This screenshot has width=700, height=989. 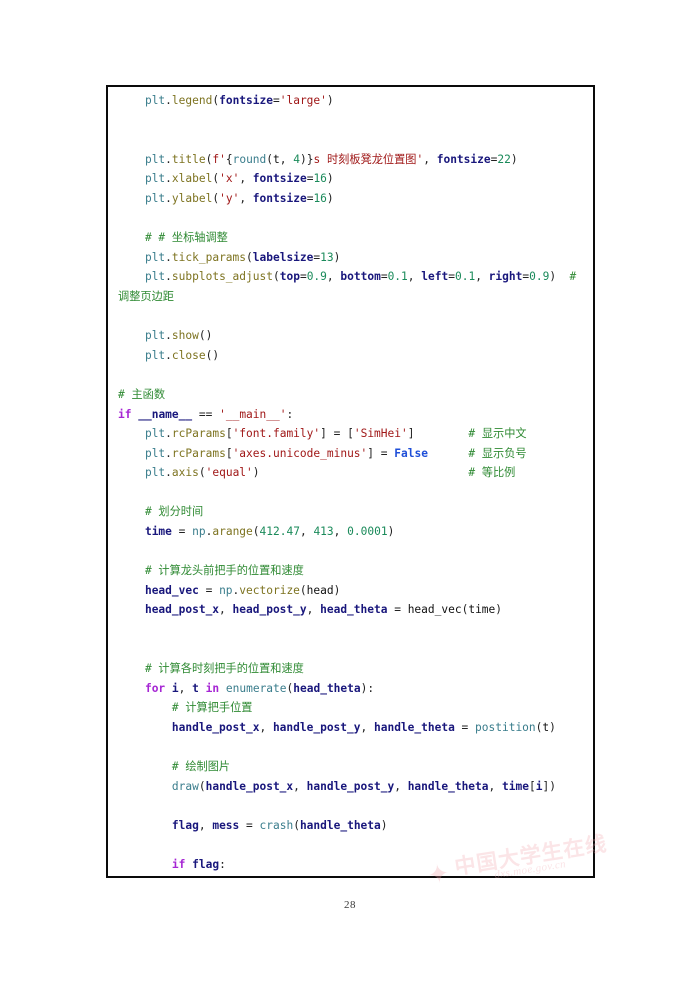 I want to click on code-token: rcParams, so click(x=198, y=434).